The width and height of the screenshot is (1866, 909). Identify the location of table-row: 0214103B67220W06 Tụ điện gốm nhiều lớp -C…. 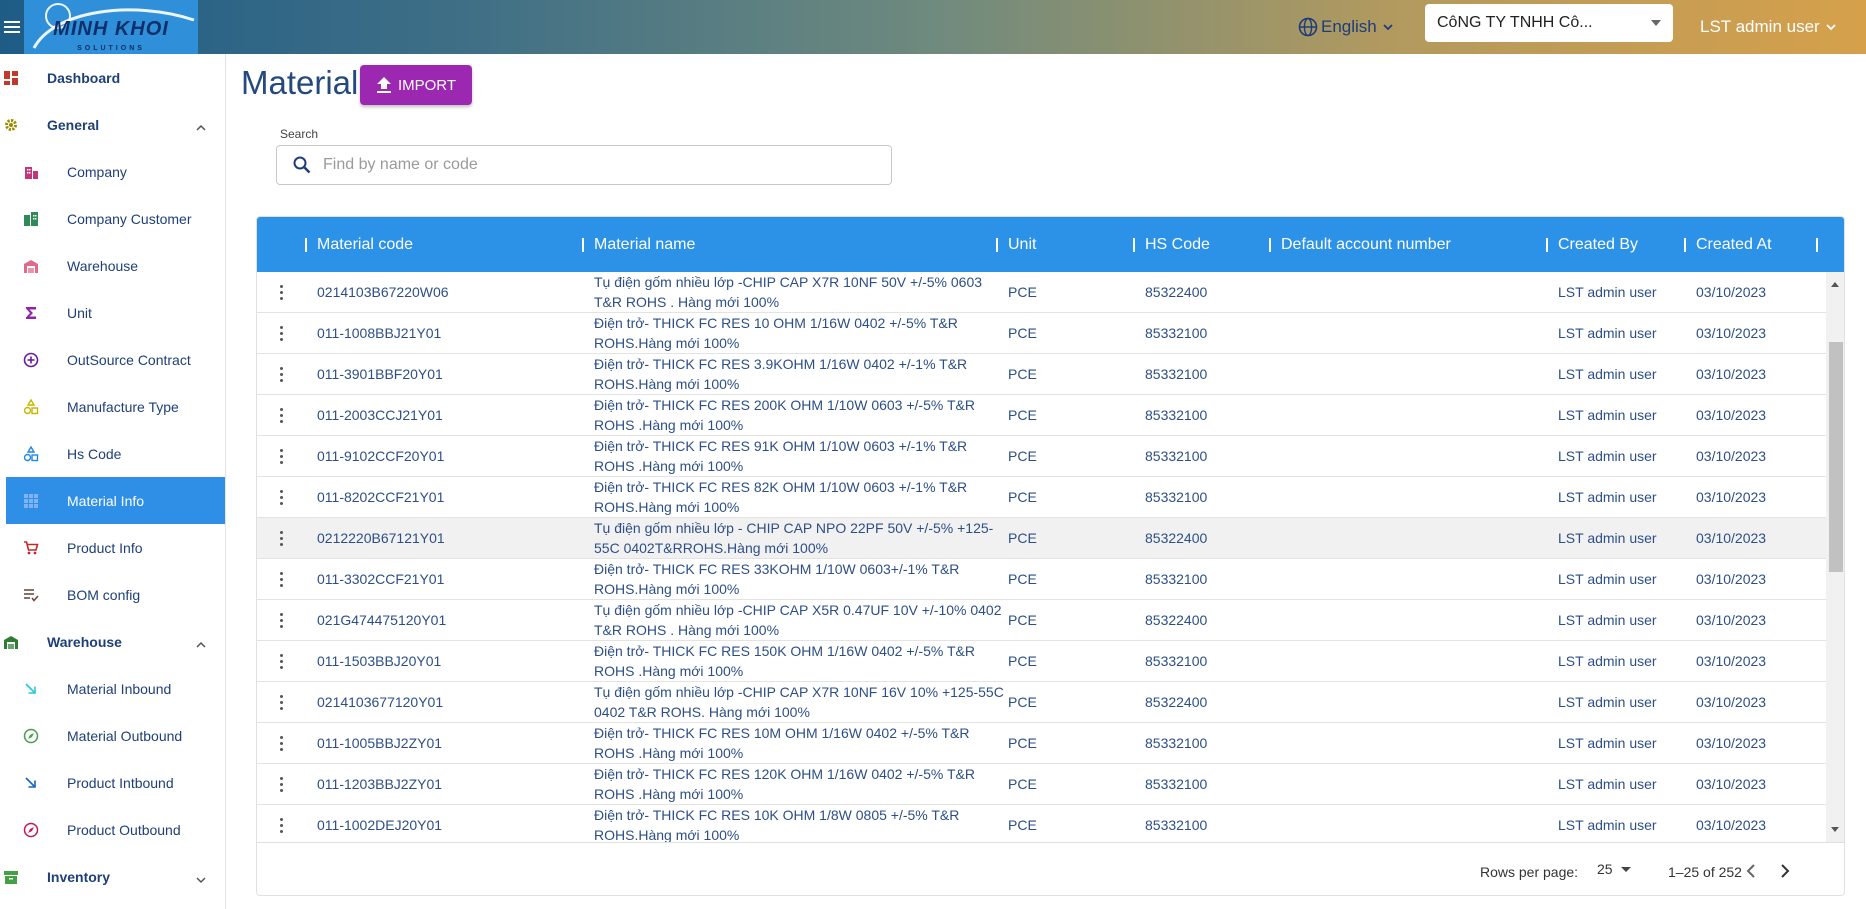
(1042, 292).